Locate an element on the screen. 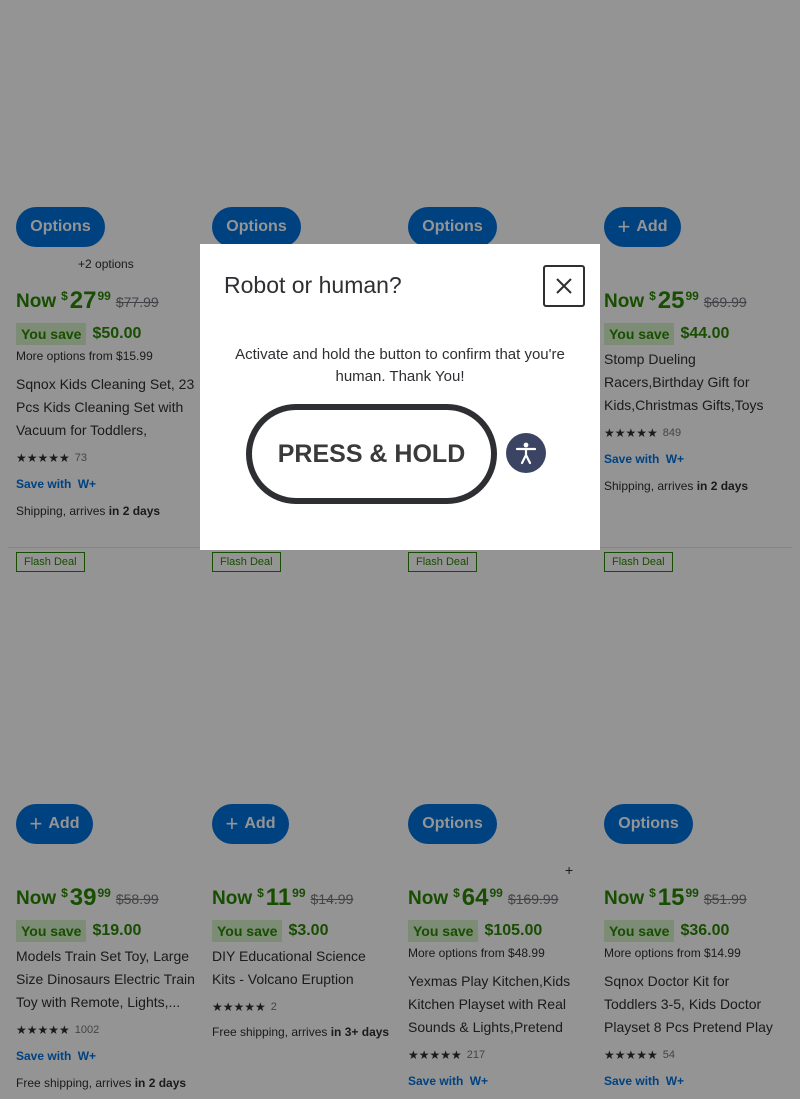 Image resolution: width=800 pixels, height=1099 pixels. close-icon is located at coordinates (564, 286).